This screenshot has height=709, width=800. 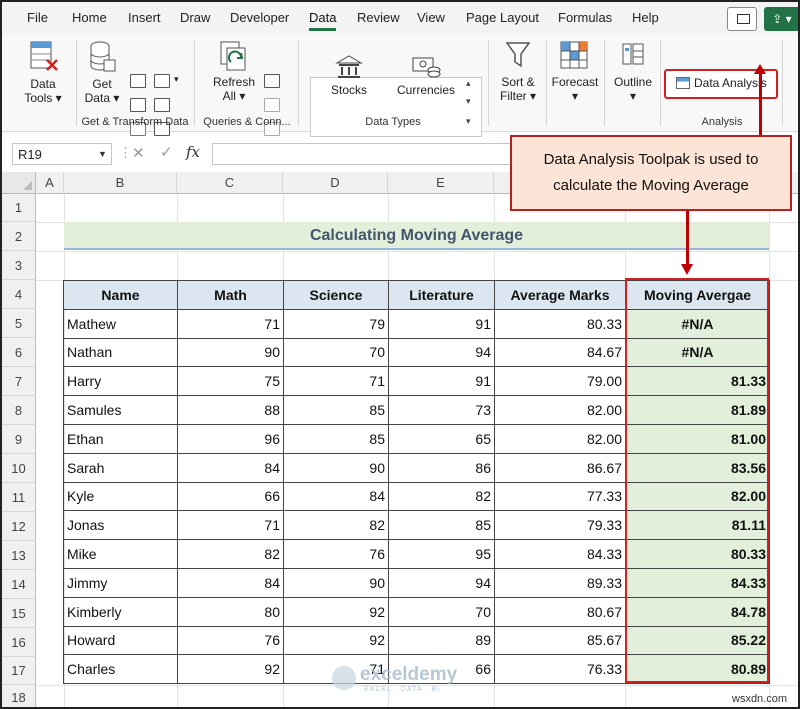 What do you see at coordinates (560, 611) in the screenshot?
I see `cell-average: 80.67` at bounding box center [560, 611].